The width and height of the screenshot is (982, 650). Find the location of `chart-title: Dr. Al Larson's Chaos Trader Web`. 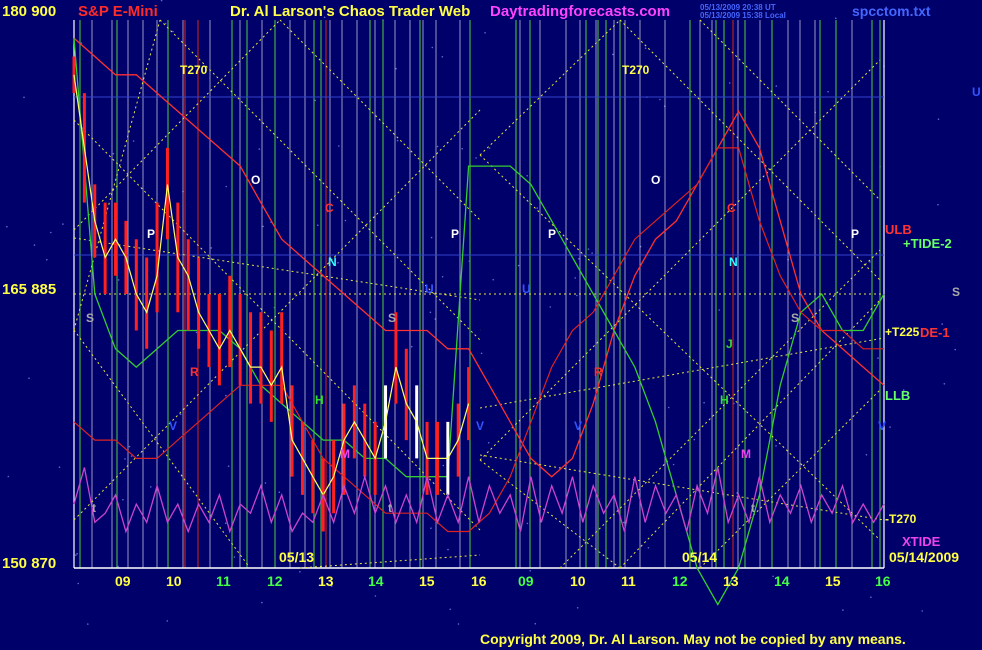

chart-title: Dr. Al Larson's Chaos Trader Web is located at coordinates (350, 11).